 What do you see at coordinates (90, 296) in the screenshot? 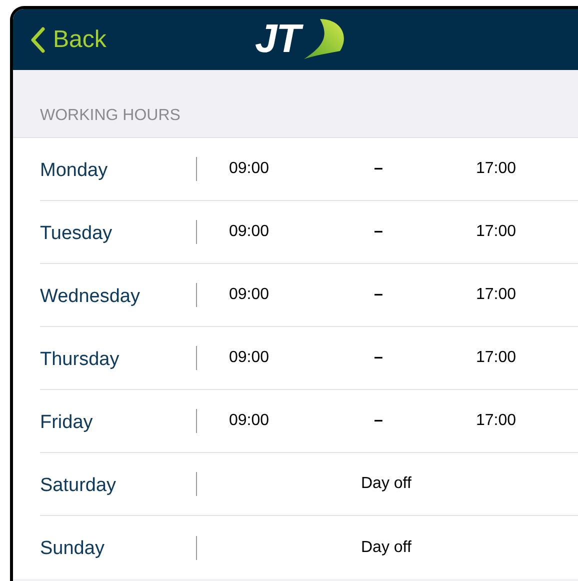
I see `day-label: Wednesday` at bounding box center [90, 296].